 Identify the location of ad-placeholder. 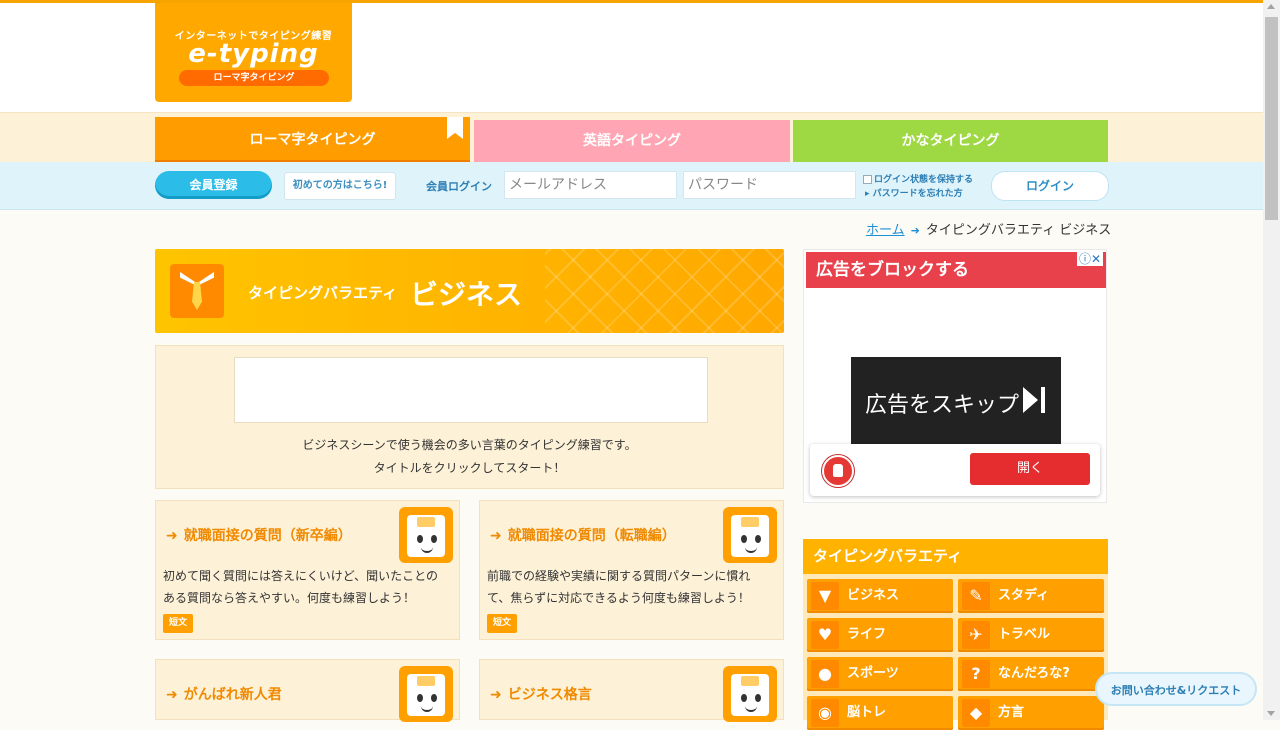
(471, 390).